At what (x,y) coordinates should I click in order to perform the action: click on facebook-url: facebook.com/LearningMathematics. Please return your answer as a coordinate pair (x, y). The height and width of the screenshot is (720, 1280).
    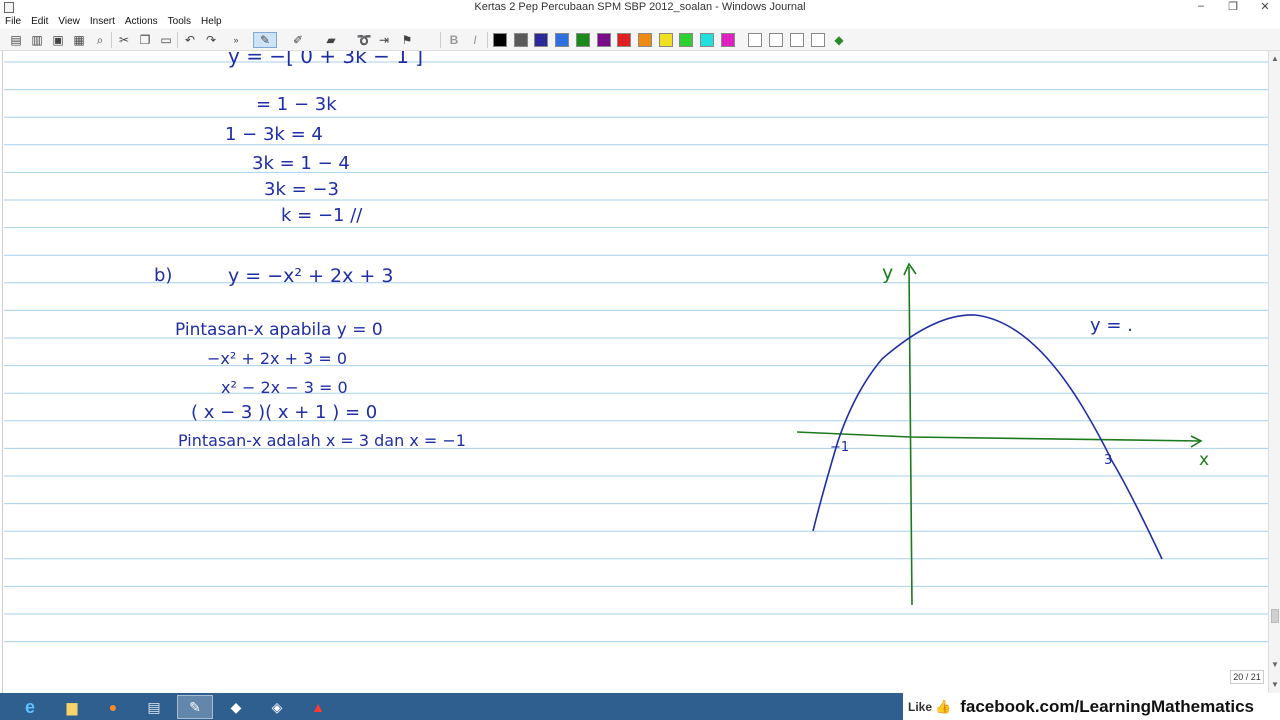
    Looking at the image, I should click on (1107, 706).